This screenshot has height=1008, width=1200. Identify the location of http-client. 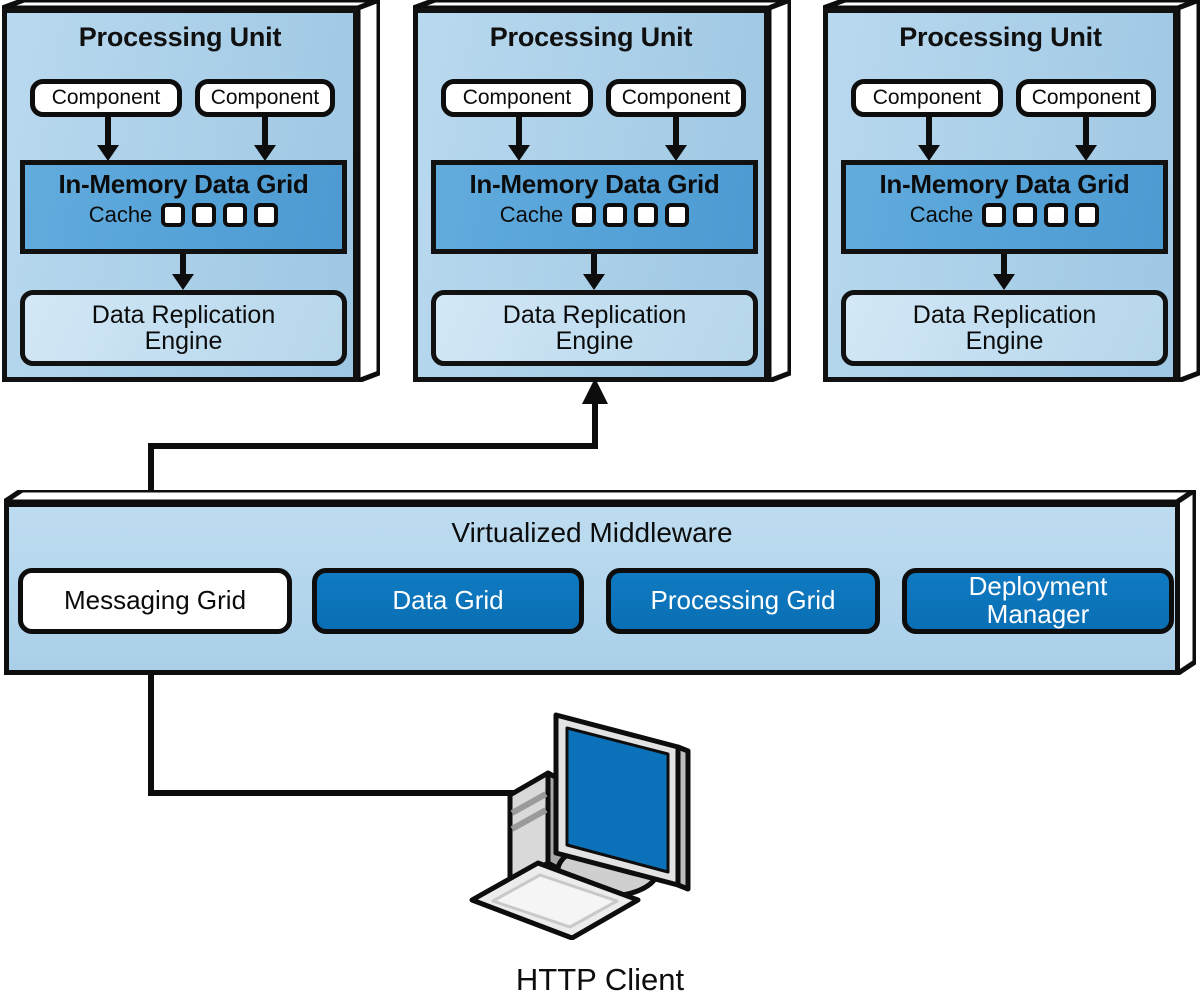
(595, 818).